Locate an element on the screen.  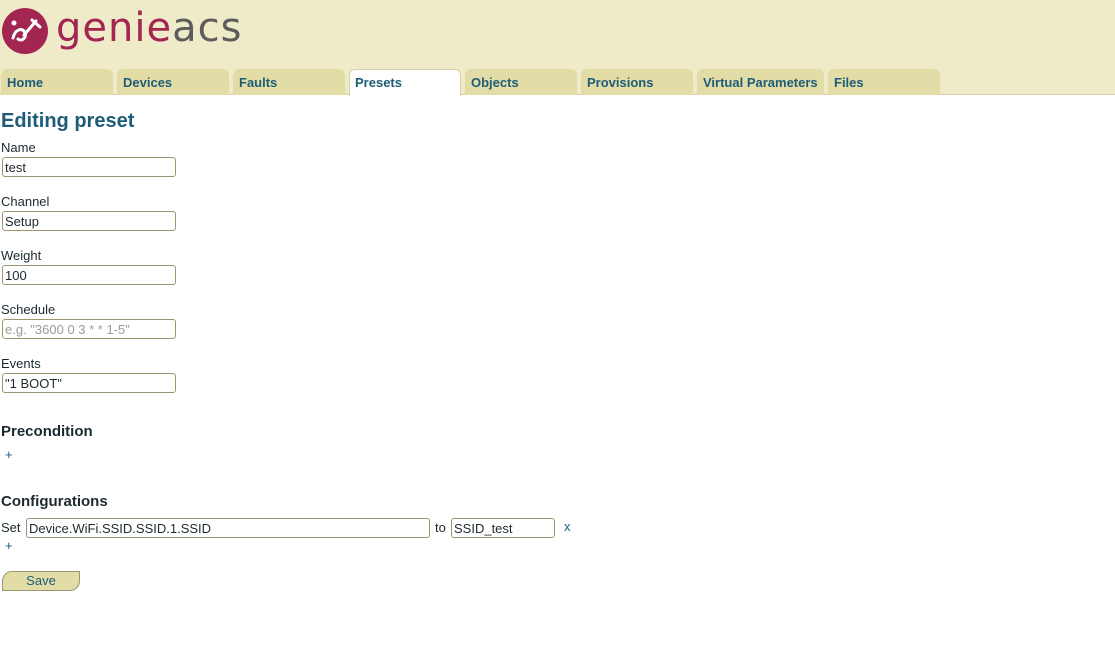
page-title: Editing preset is located at coordinates (68, 121).